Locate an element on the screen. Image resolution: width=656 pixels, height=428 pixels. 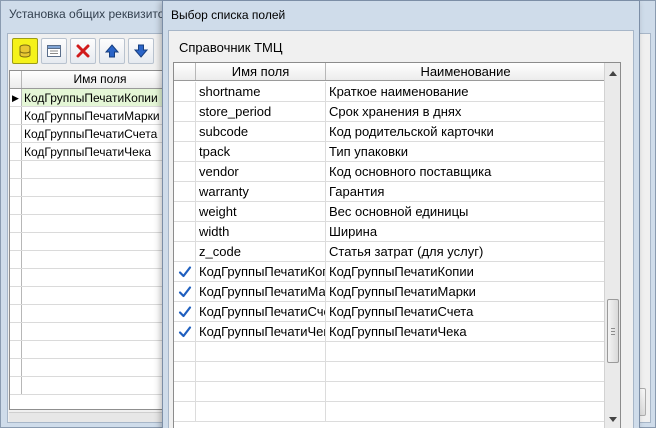
field-name-cell: subcode is located at coordinates (261, 131).